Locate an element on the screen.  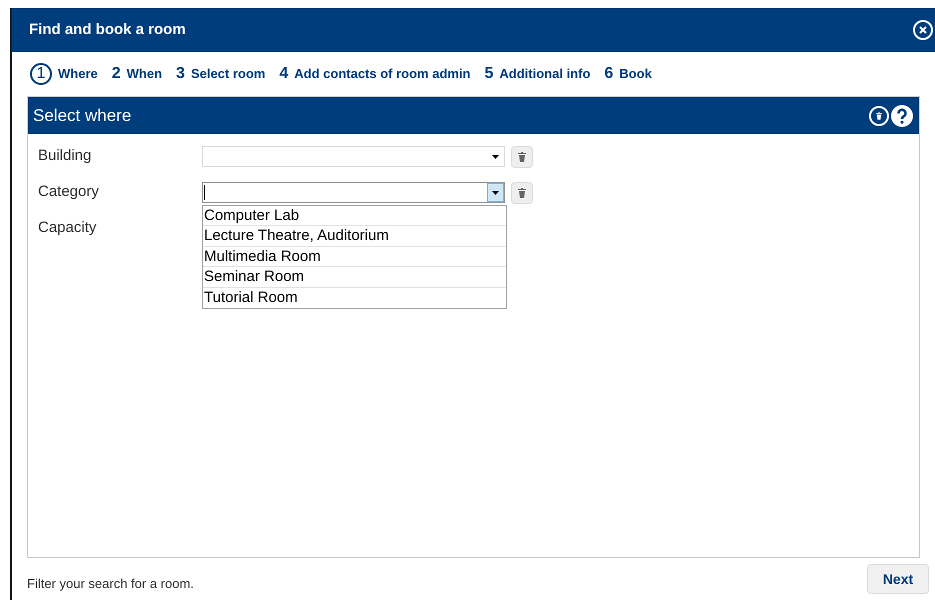
help-icon is located at coordinates (902, 115).